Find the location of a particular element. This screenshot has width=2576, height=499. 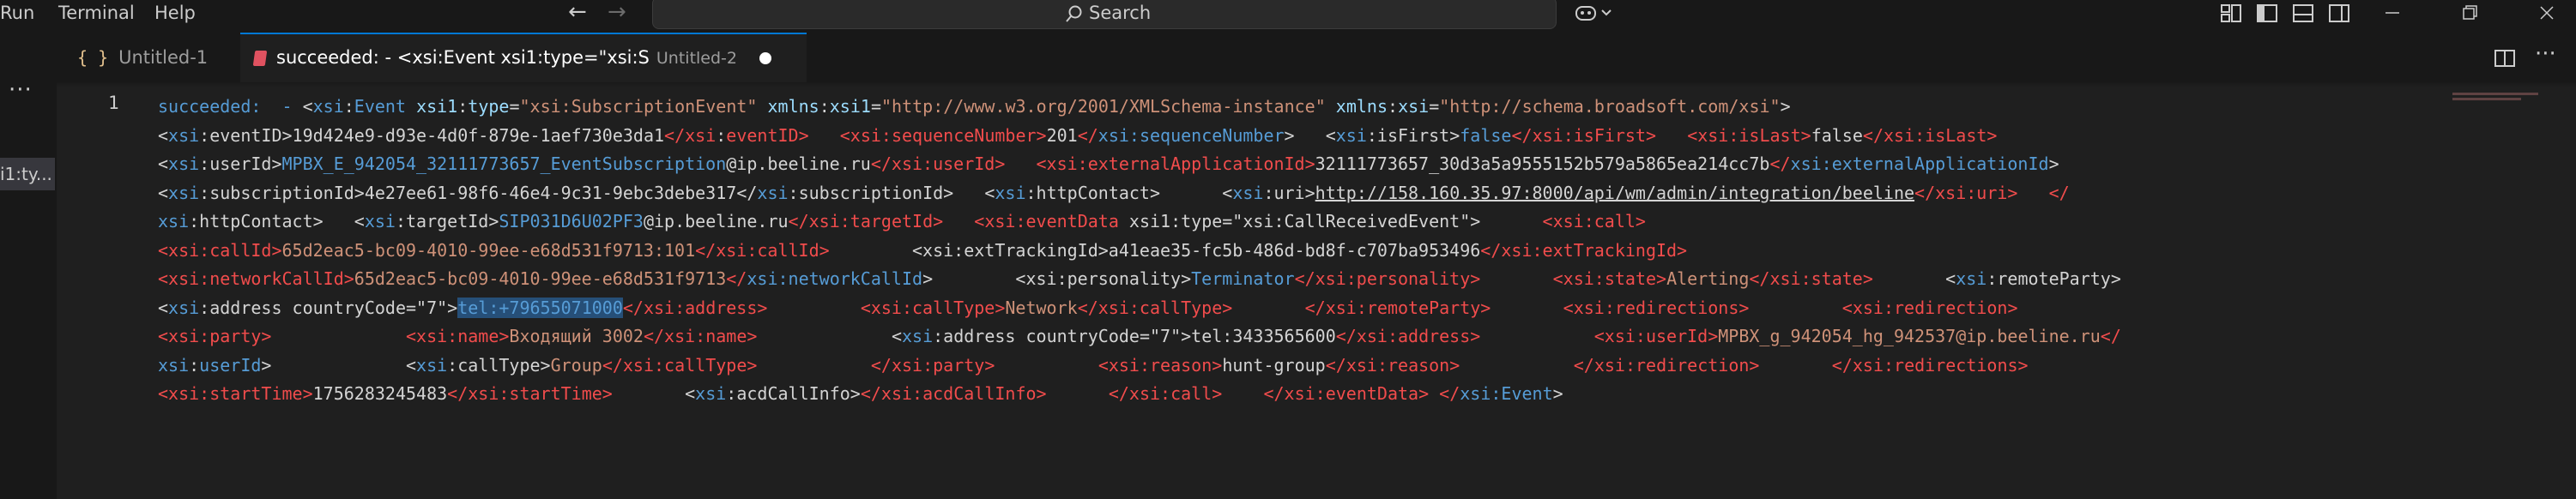

menu-help: Help is located at coordinates (175, 13).